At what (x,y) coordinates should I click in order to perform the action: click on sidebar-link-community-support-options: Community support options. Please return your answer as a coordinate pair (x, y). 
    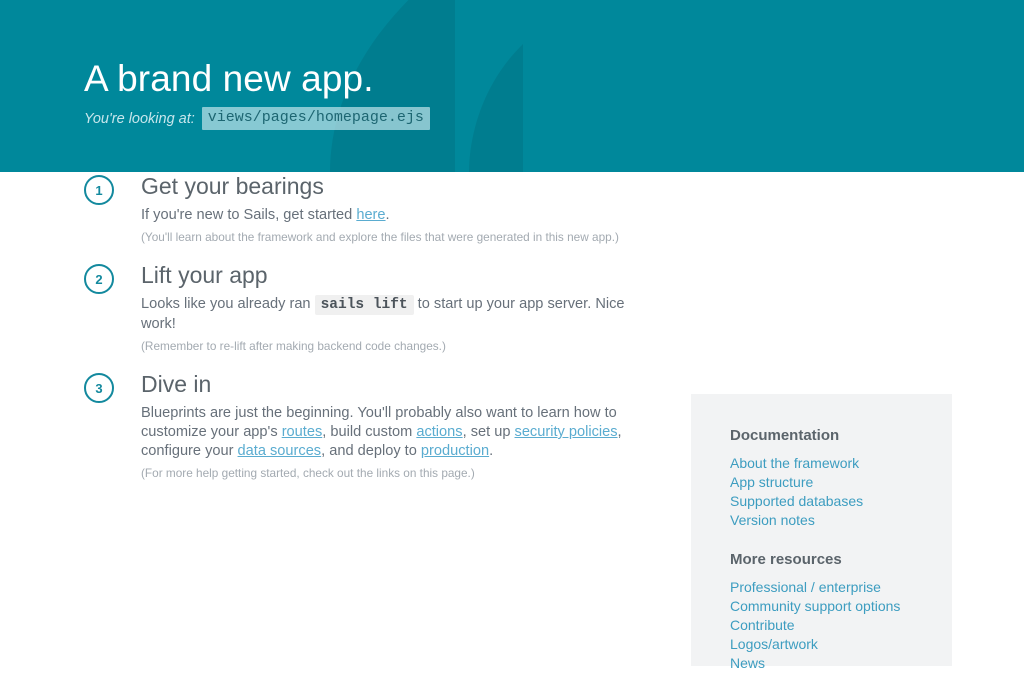
    Looking at the image, I should click on (841, 606).